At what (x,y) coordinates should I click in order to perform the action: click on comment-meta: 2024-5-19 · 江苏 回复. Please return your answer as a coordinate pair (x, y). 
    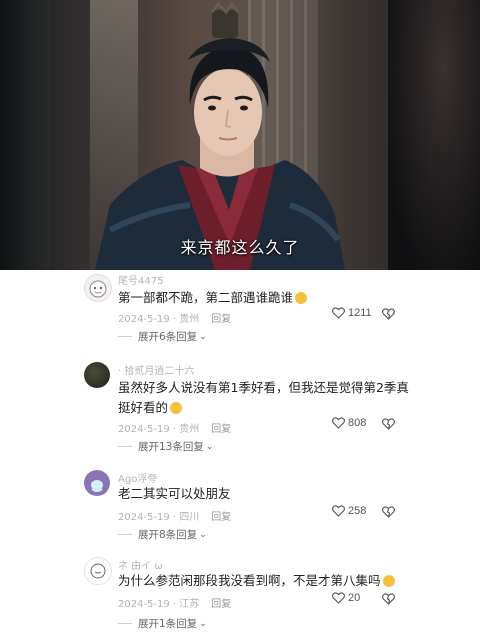
    Looking at the image, I should click on (174, 602).